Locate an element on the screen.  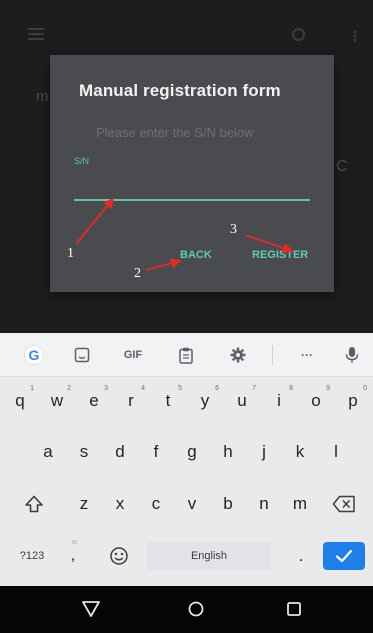
key-n: n is located at coordinates (264, 504).